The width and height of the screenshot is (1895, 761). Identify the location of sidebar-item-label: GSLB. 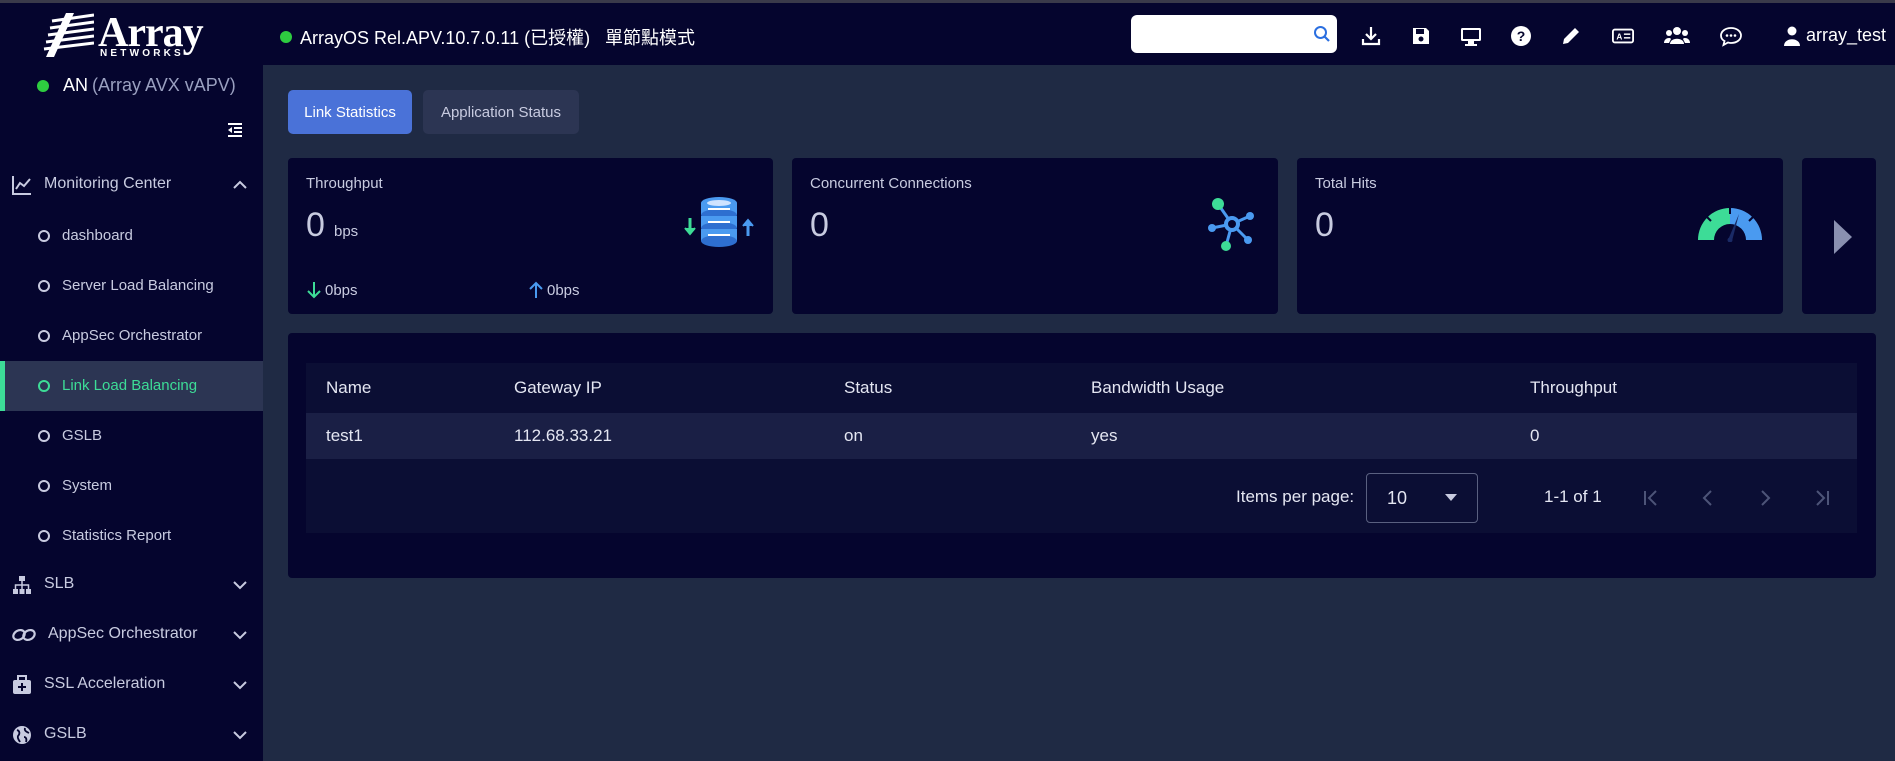
(82, 435).